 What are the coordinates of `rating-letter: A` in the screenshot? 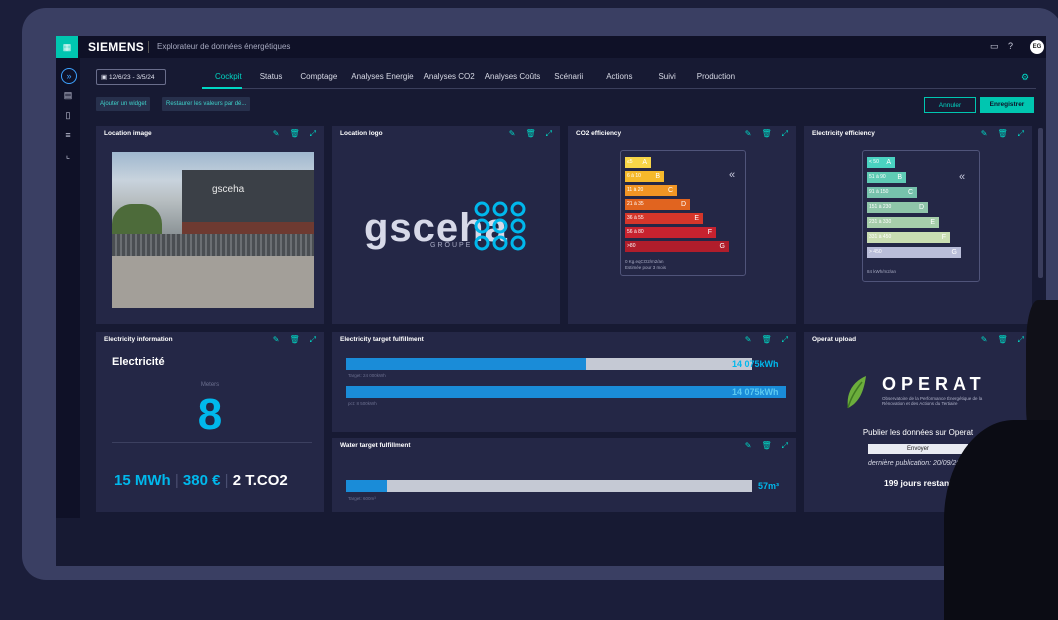 It's located at (644, 162).